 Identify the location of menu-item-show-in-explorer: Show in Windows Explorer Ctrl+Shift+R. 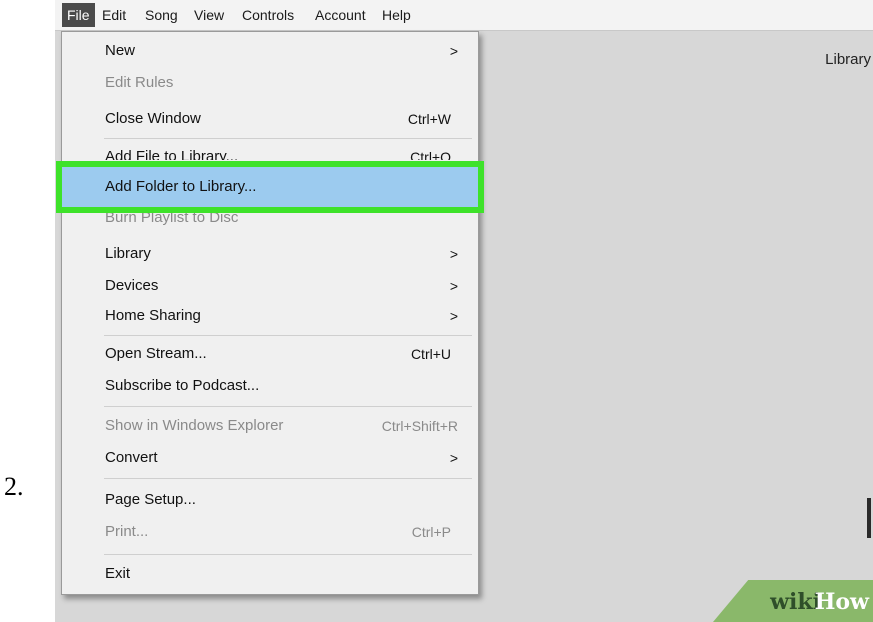
(270, 426).